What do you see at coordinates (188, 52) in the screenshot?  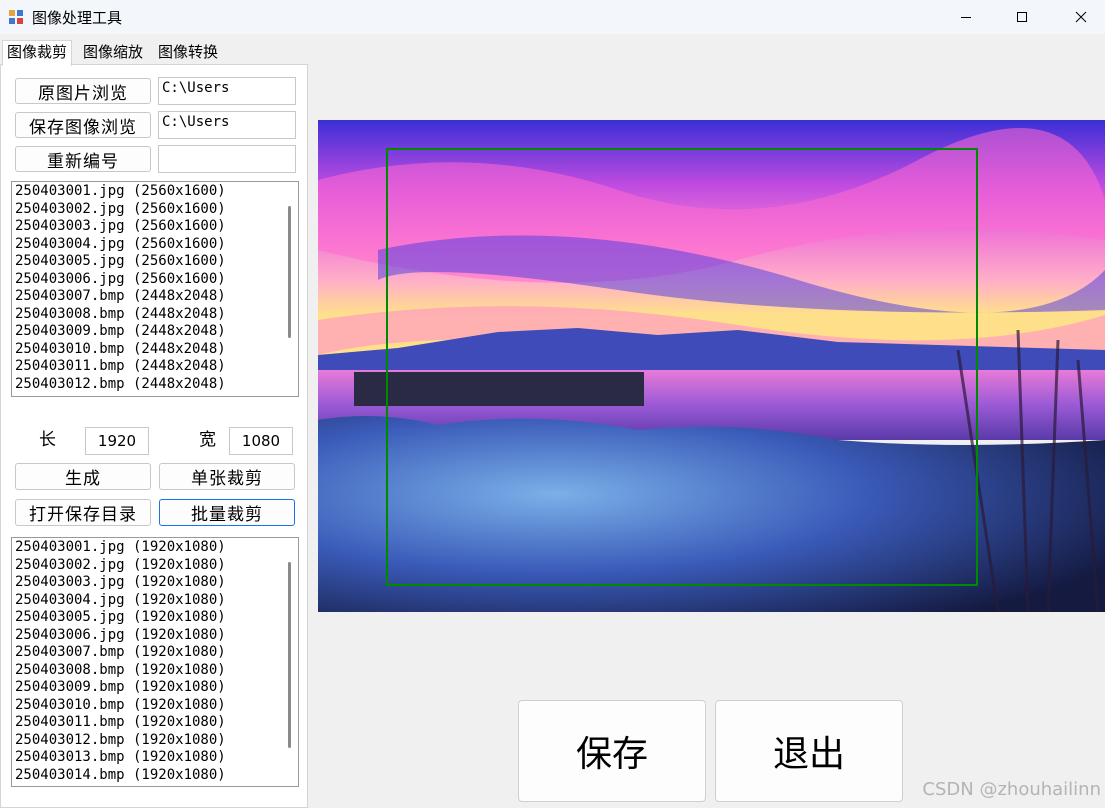 I see `tab-image-convert: 图像转换` at bounding box center [188, 52].